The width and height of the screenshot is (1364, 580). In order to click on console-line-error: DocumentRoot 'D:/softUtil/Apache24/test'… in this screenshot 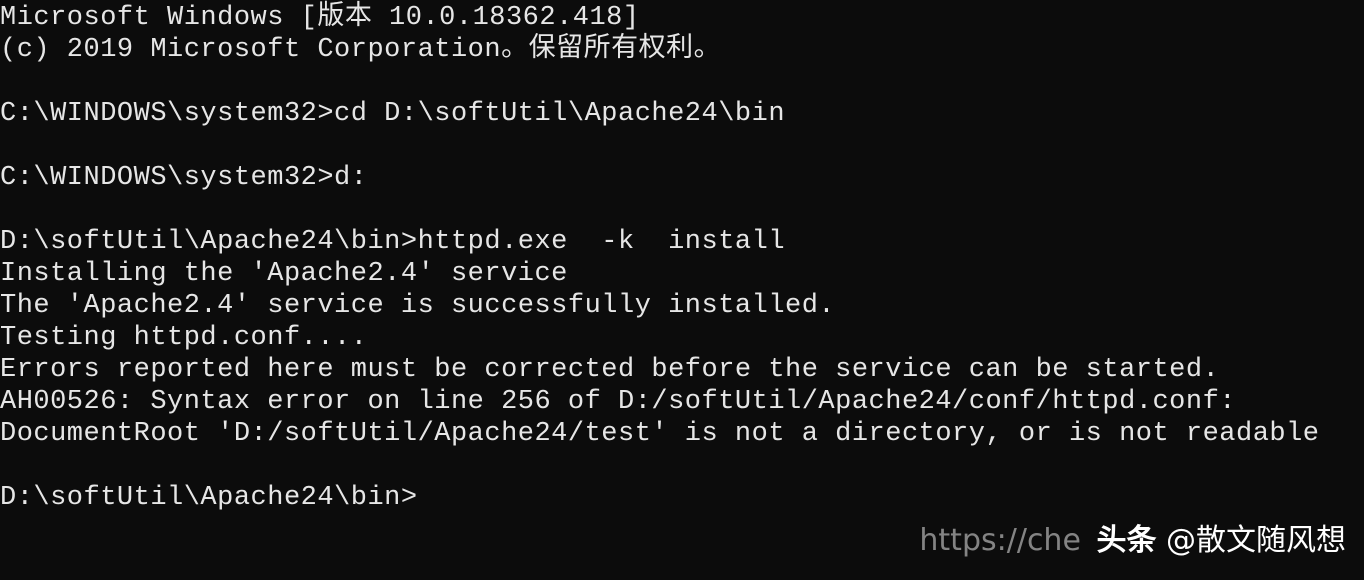, I will do `click(660, 434)`.